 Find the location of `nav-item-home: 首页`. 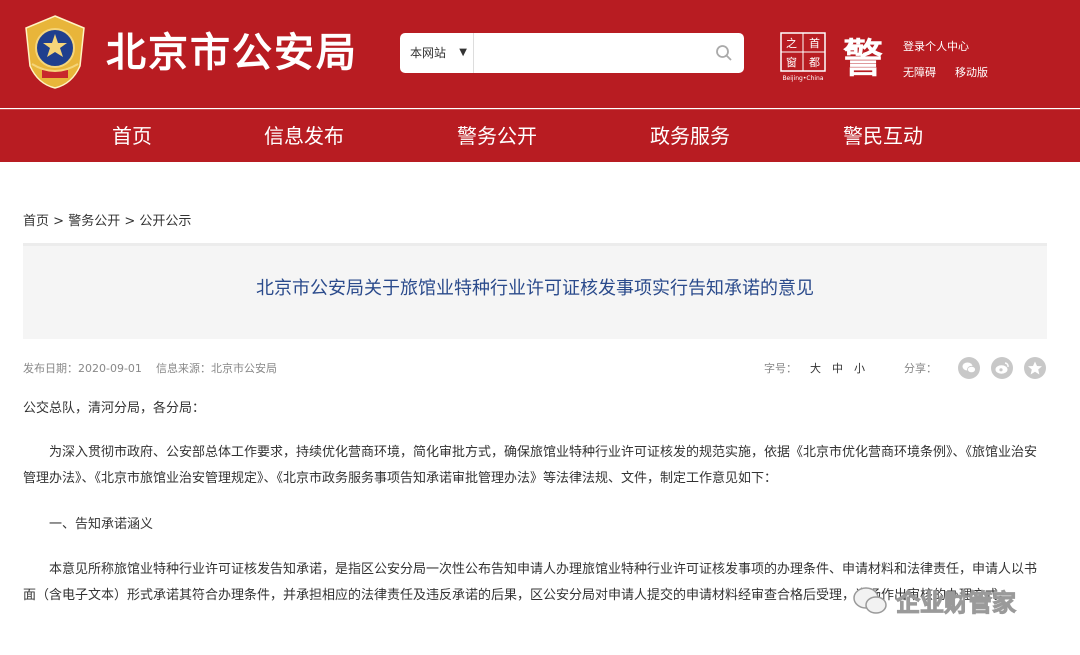

nav-item-home: 首页 is located at coordinates (132, 136).